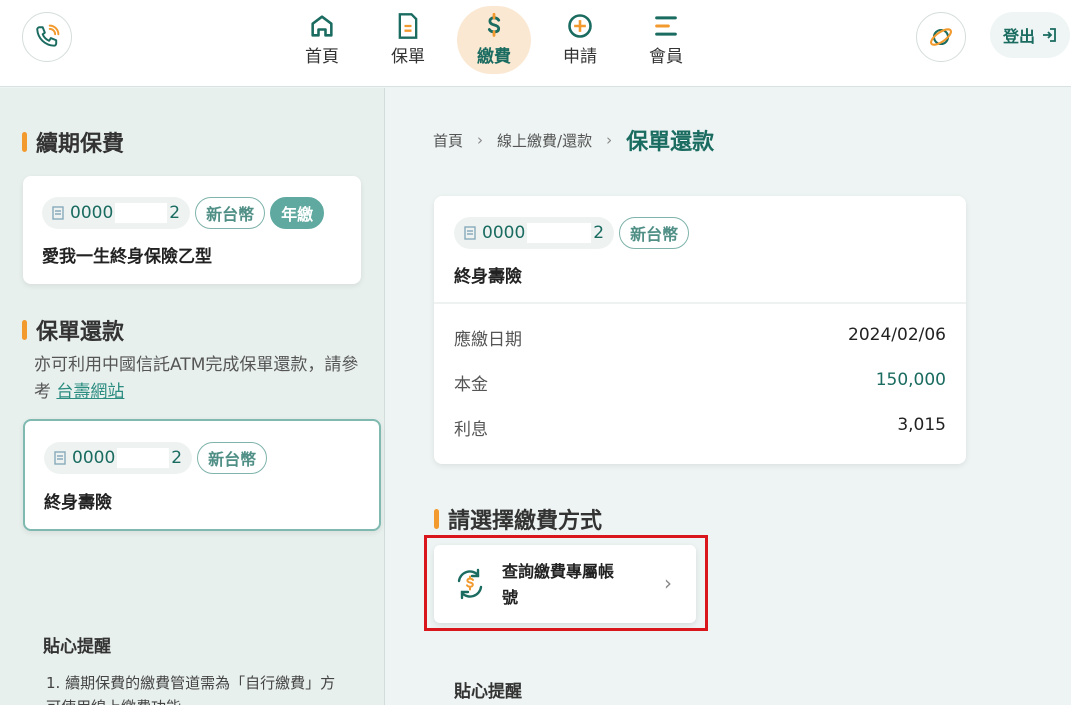  I want to click on dollar-icon, so click(494, 26).